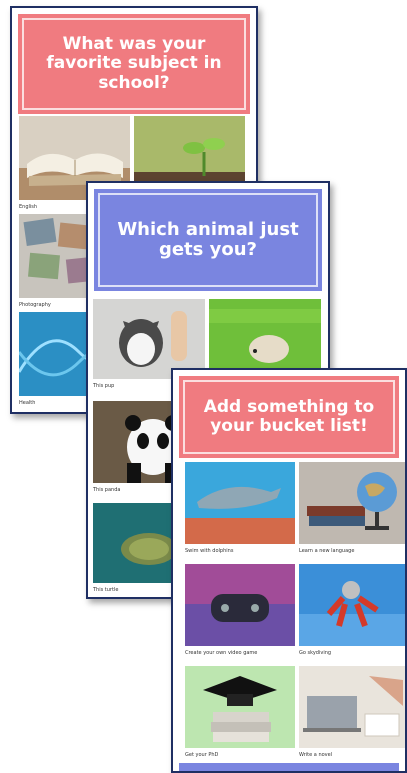 This screenshot has width=407, height=773. What do you see at coordinates (35, 305) in the screenshot?
I see `answer-label: Photography` at bounding box center [35, 305].